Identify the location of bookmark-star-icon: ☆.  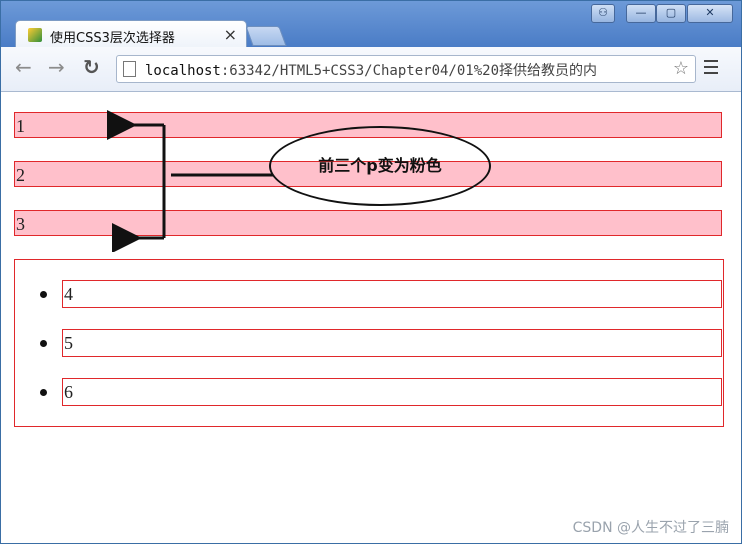
(681, 68).